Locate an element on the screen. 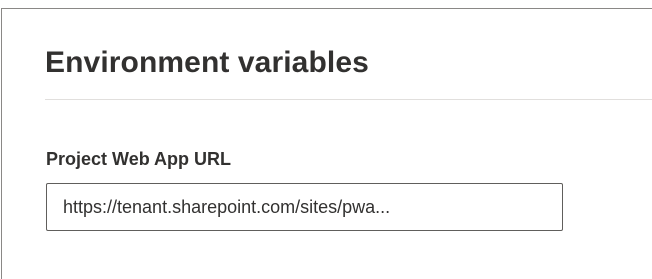  section-title: Environment variables is located at coordinates (207, 62).